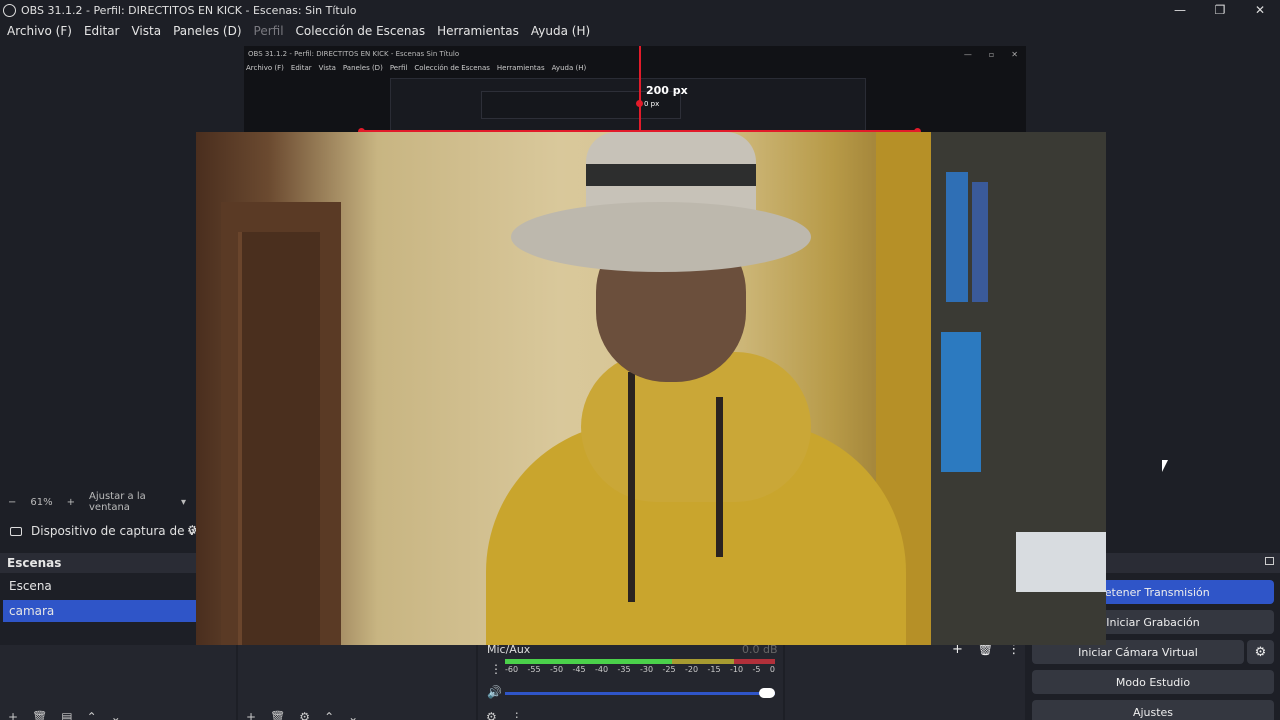 Image resolution: width=1280 pixels, height=720 pixels. What do you see at coordinates (66, 715) in the screenshot?
I see `scene-filter-button: ▤` at bounding box center [66, 715].